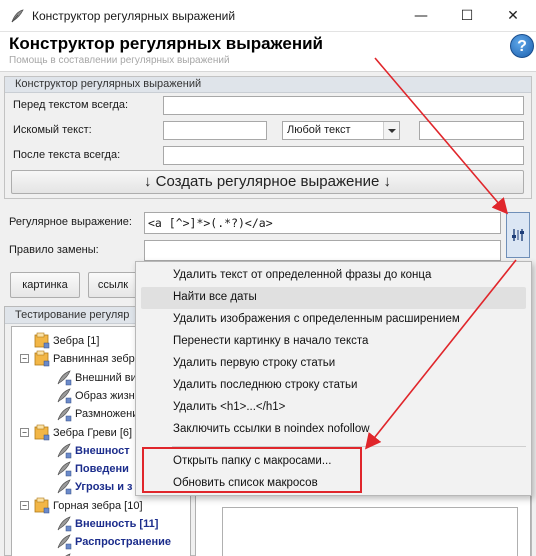 Image resolution: width=536 pixels, height=556 pixels. I want to click on page-title: Конструктор регулярных выражений, so click(166, 43).